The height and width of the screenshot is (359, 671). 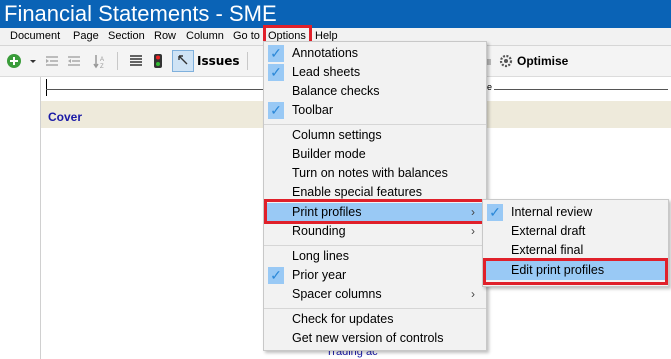 What do you see at coordinates (370, 173) in the screenshot?
I see `menu-item-label: Turn on notes with balances` at bounding box center [370, 173].